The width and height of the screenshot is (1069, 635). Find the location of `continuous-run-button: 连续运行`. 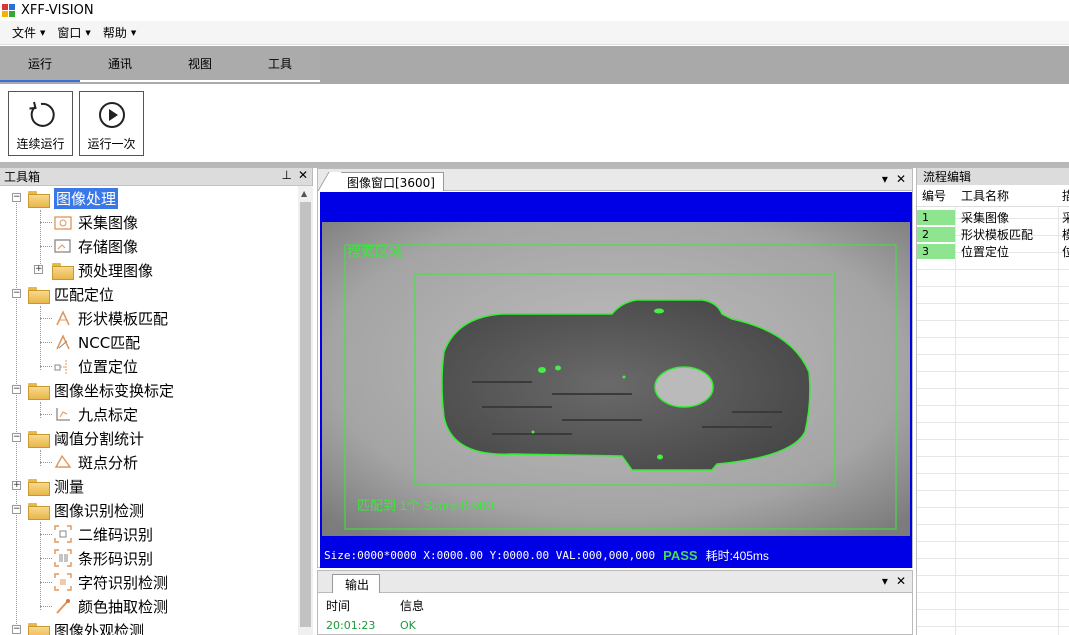

continuous-run-button: 连续运行 is located at coordinates (40, 123).